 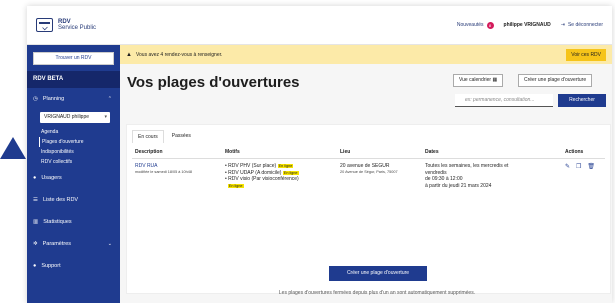 What do you see at coordinates (578, 166) in the screenshot?
I see `copy-icon: ❐` at bounding box center [578, 166].